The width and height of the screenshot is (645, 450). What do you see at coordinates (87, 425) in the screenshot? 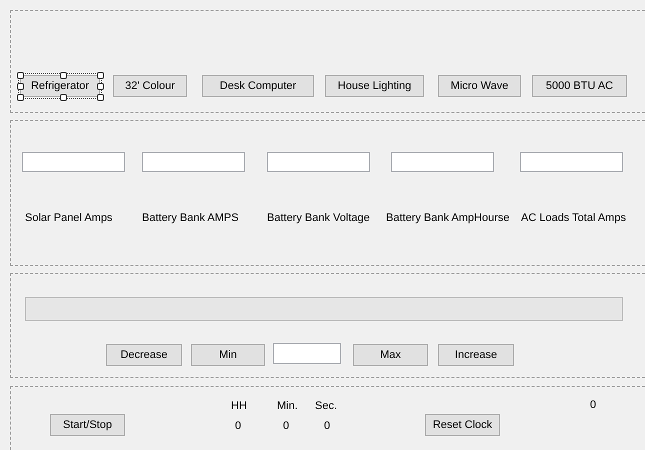
I see `start-stop-button: Start/Stop` at bounding box center [87, 425].